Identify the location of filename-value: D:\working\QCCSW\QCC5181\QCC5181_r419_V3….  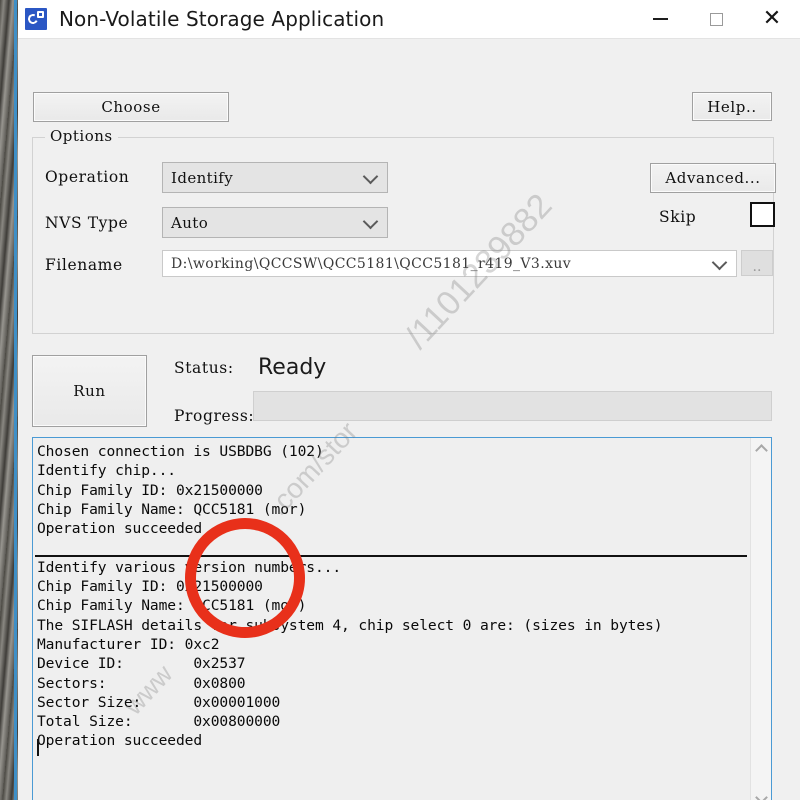
(371, 263).